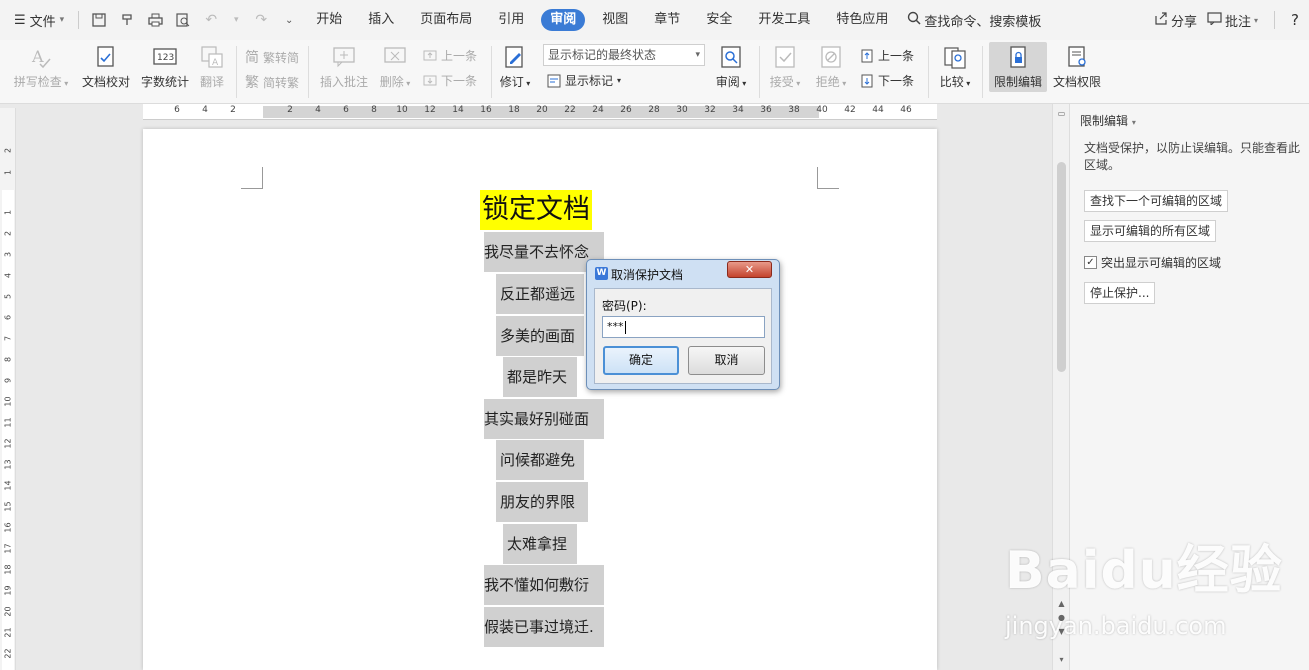 This screenshot has height=670, width=1309. I want to click on tab-developer: 开发工具, so click(784, 20).